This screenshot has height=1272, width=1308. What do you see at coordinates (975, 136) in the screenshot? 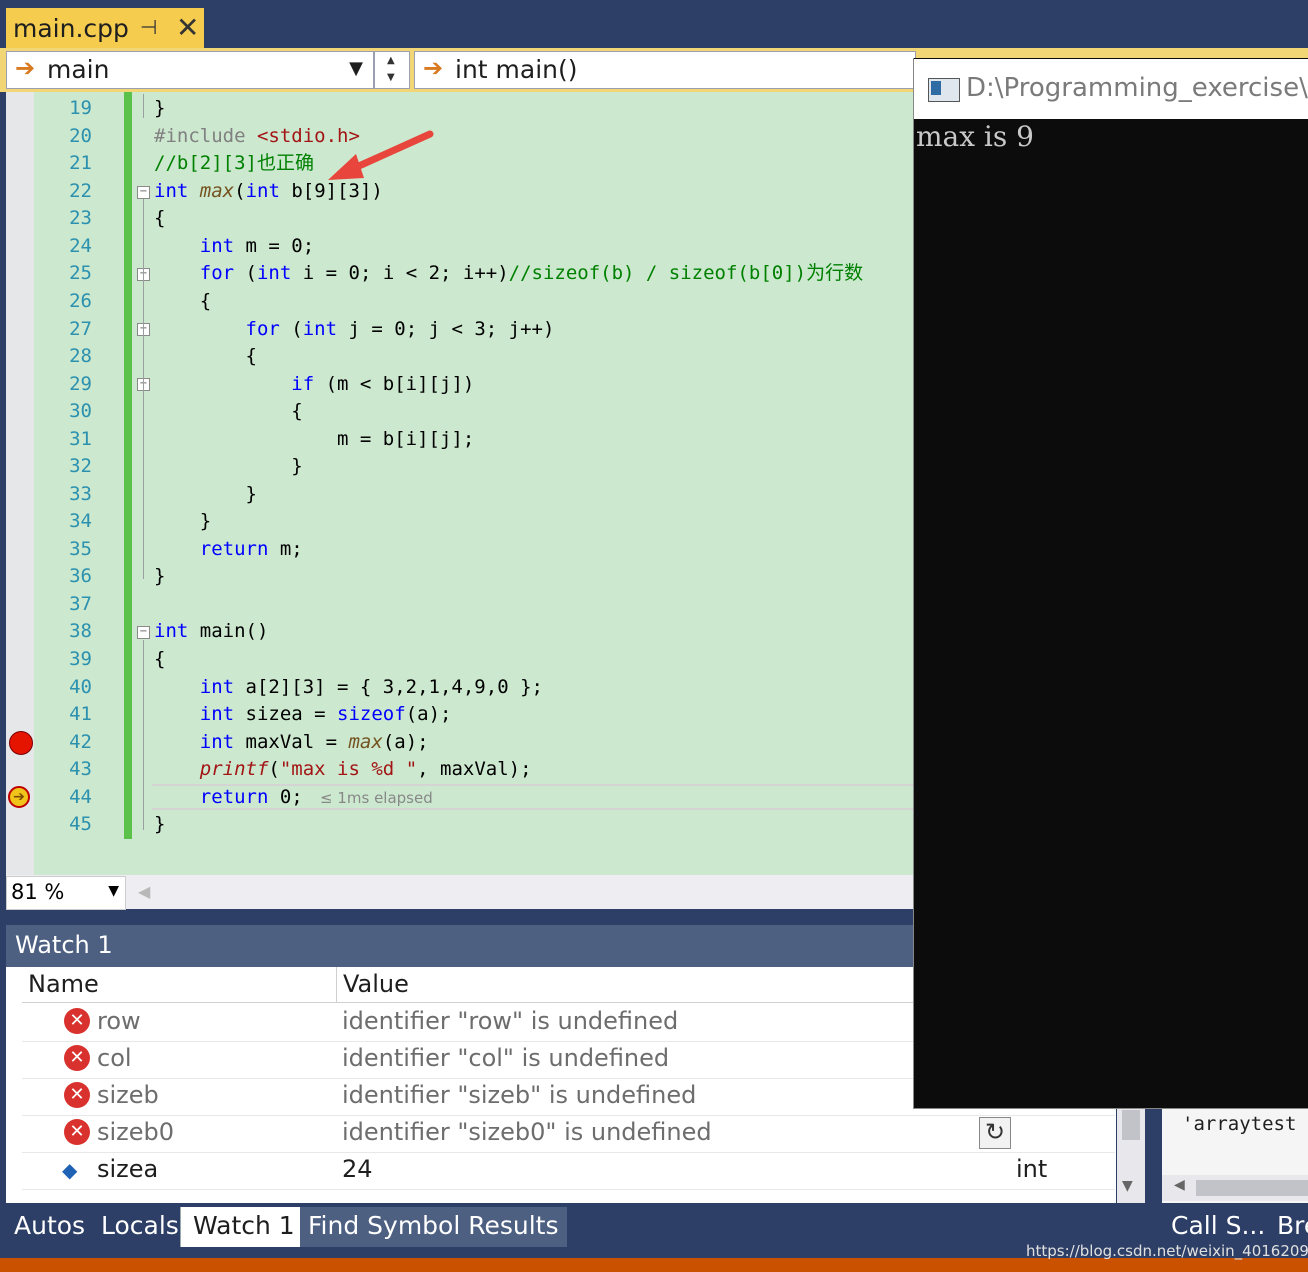
I see `console-output: max is 9` at bounding box center [975, 136].